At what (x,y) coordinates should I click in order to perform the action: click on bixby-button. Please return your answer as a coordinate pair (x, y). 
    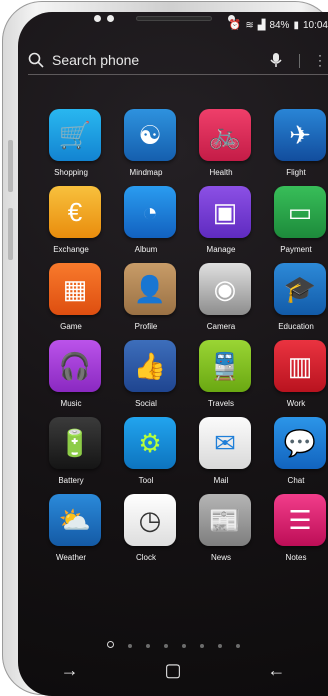
    Looking at the image, I should click on (10, 234).